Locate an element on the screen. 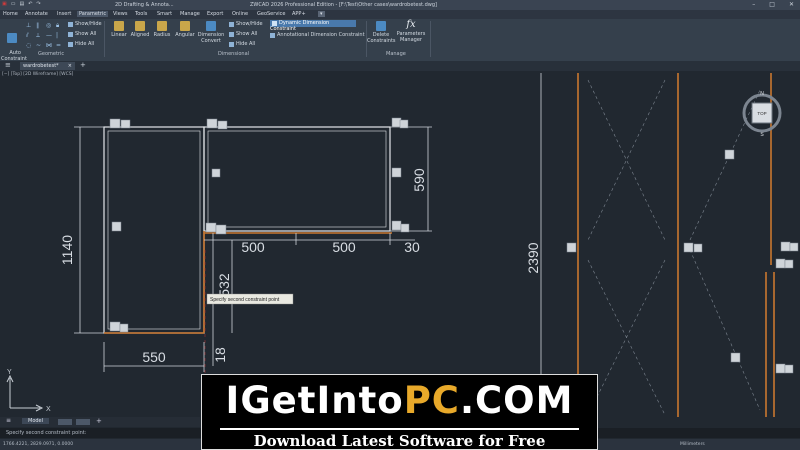 This screenshot has height=450, width=800. menu-annotate: Annotate is located at coordinates (36, 14).